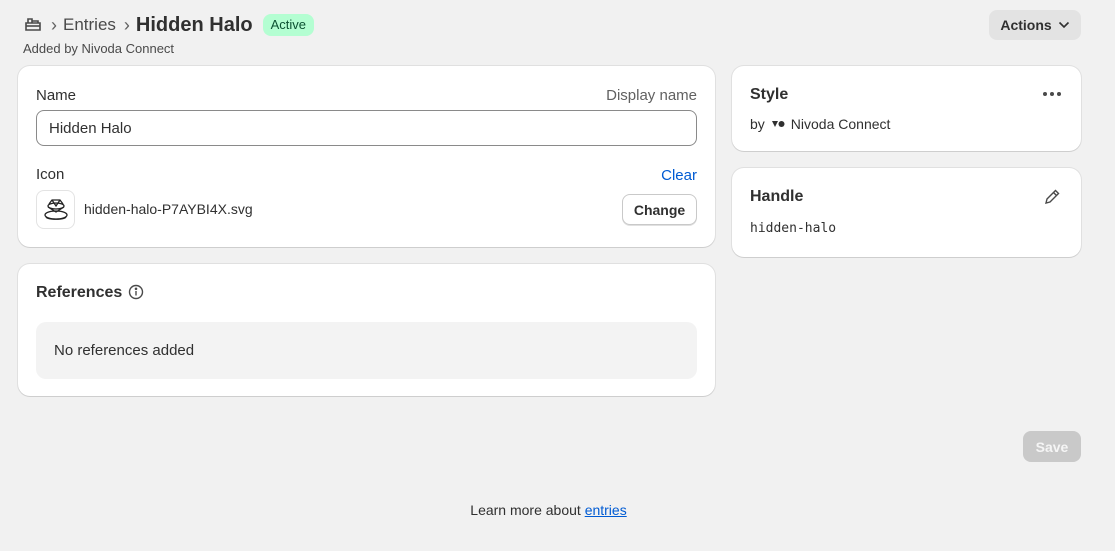  I want to click on entries-help-link: entries, so click(606, 510).